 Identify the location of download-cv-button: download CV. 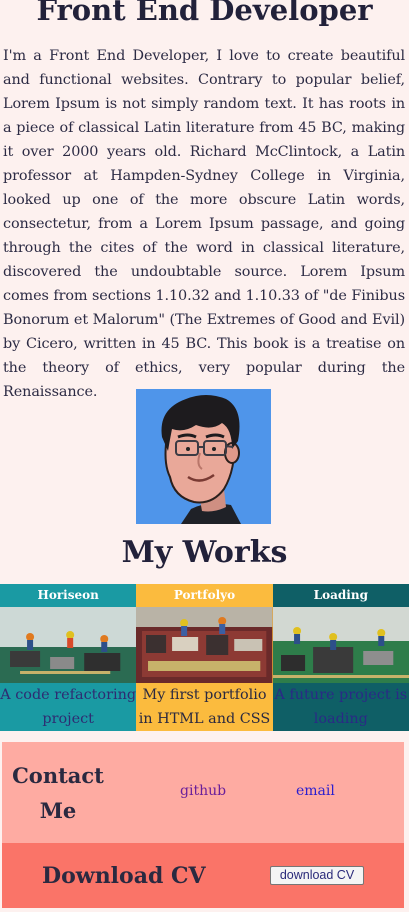
(317, 875).